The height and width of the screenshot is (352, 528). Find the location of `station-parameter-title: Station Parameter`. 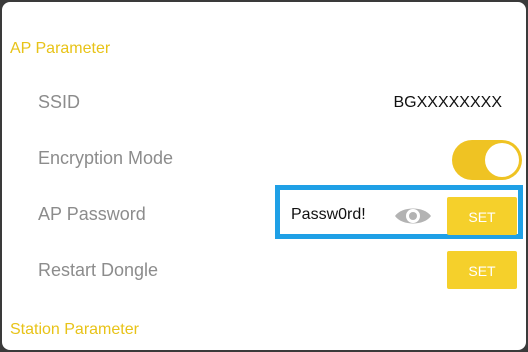

station-parameter-title: Station Parameter is located at coordinates (74, 329).